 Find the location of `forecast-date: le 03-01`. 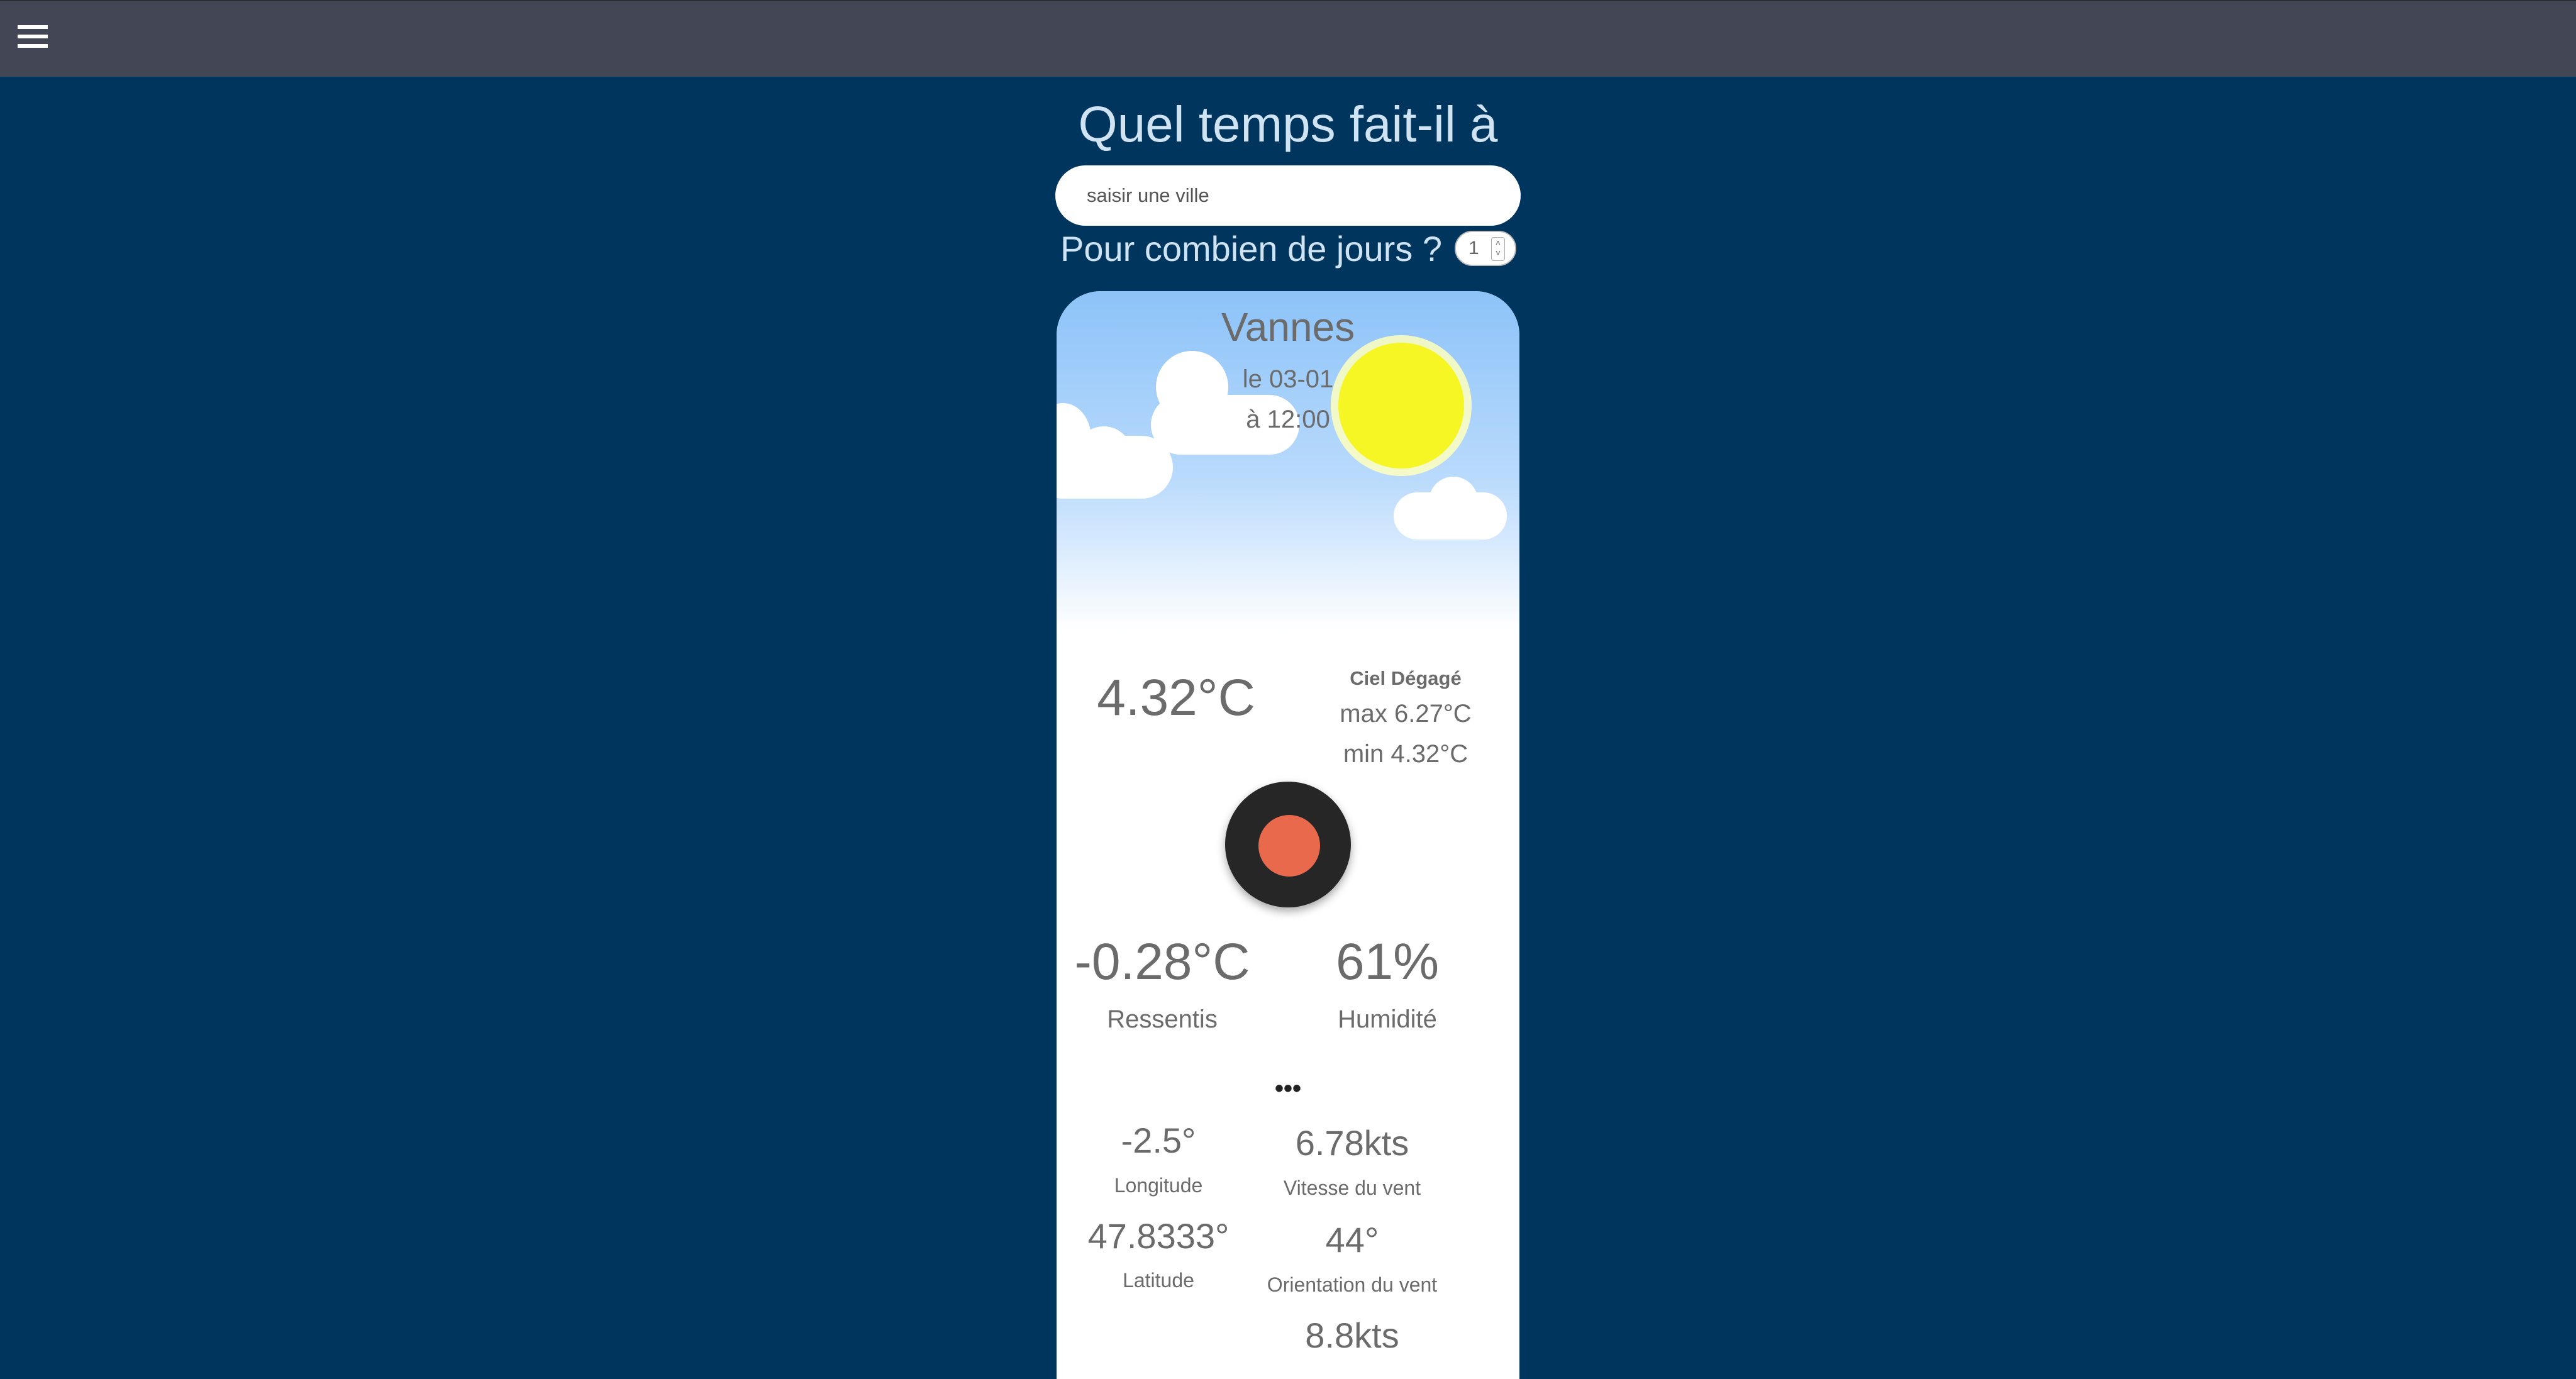

forecast-date: le 03-01 is located at coordinates (1288, 379).